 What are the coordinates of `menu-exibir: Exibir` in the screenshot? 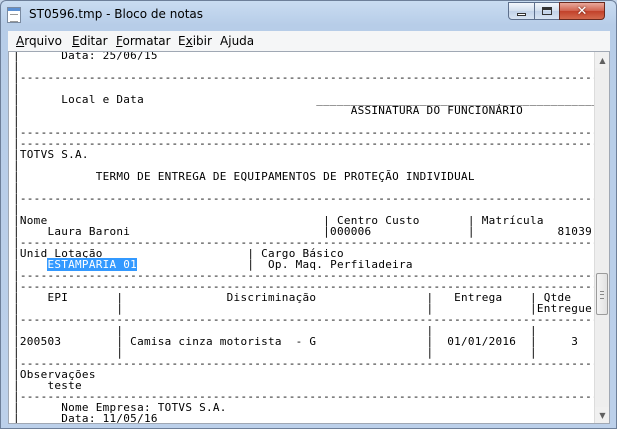 It's located at (195, 41).